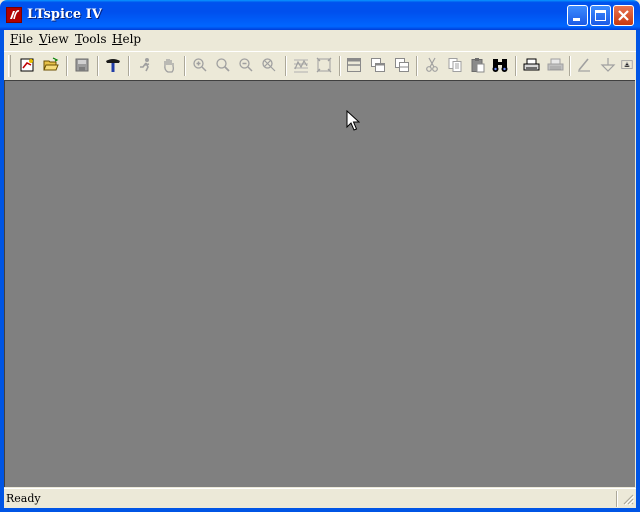 This screenshot has width=640, height=512. I want to click on ltspice-logo-icon, so click(14, 15).